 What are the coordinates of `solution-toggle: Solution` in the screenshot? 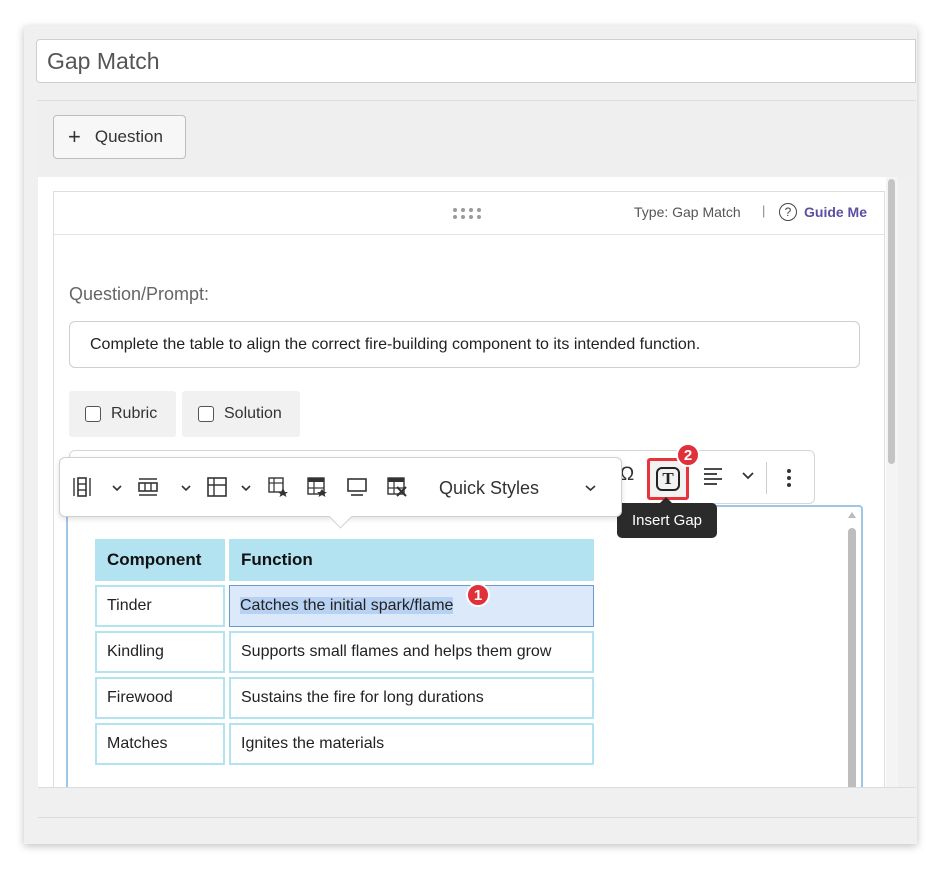 It's located at (241, 414).